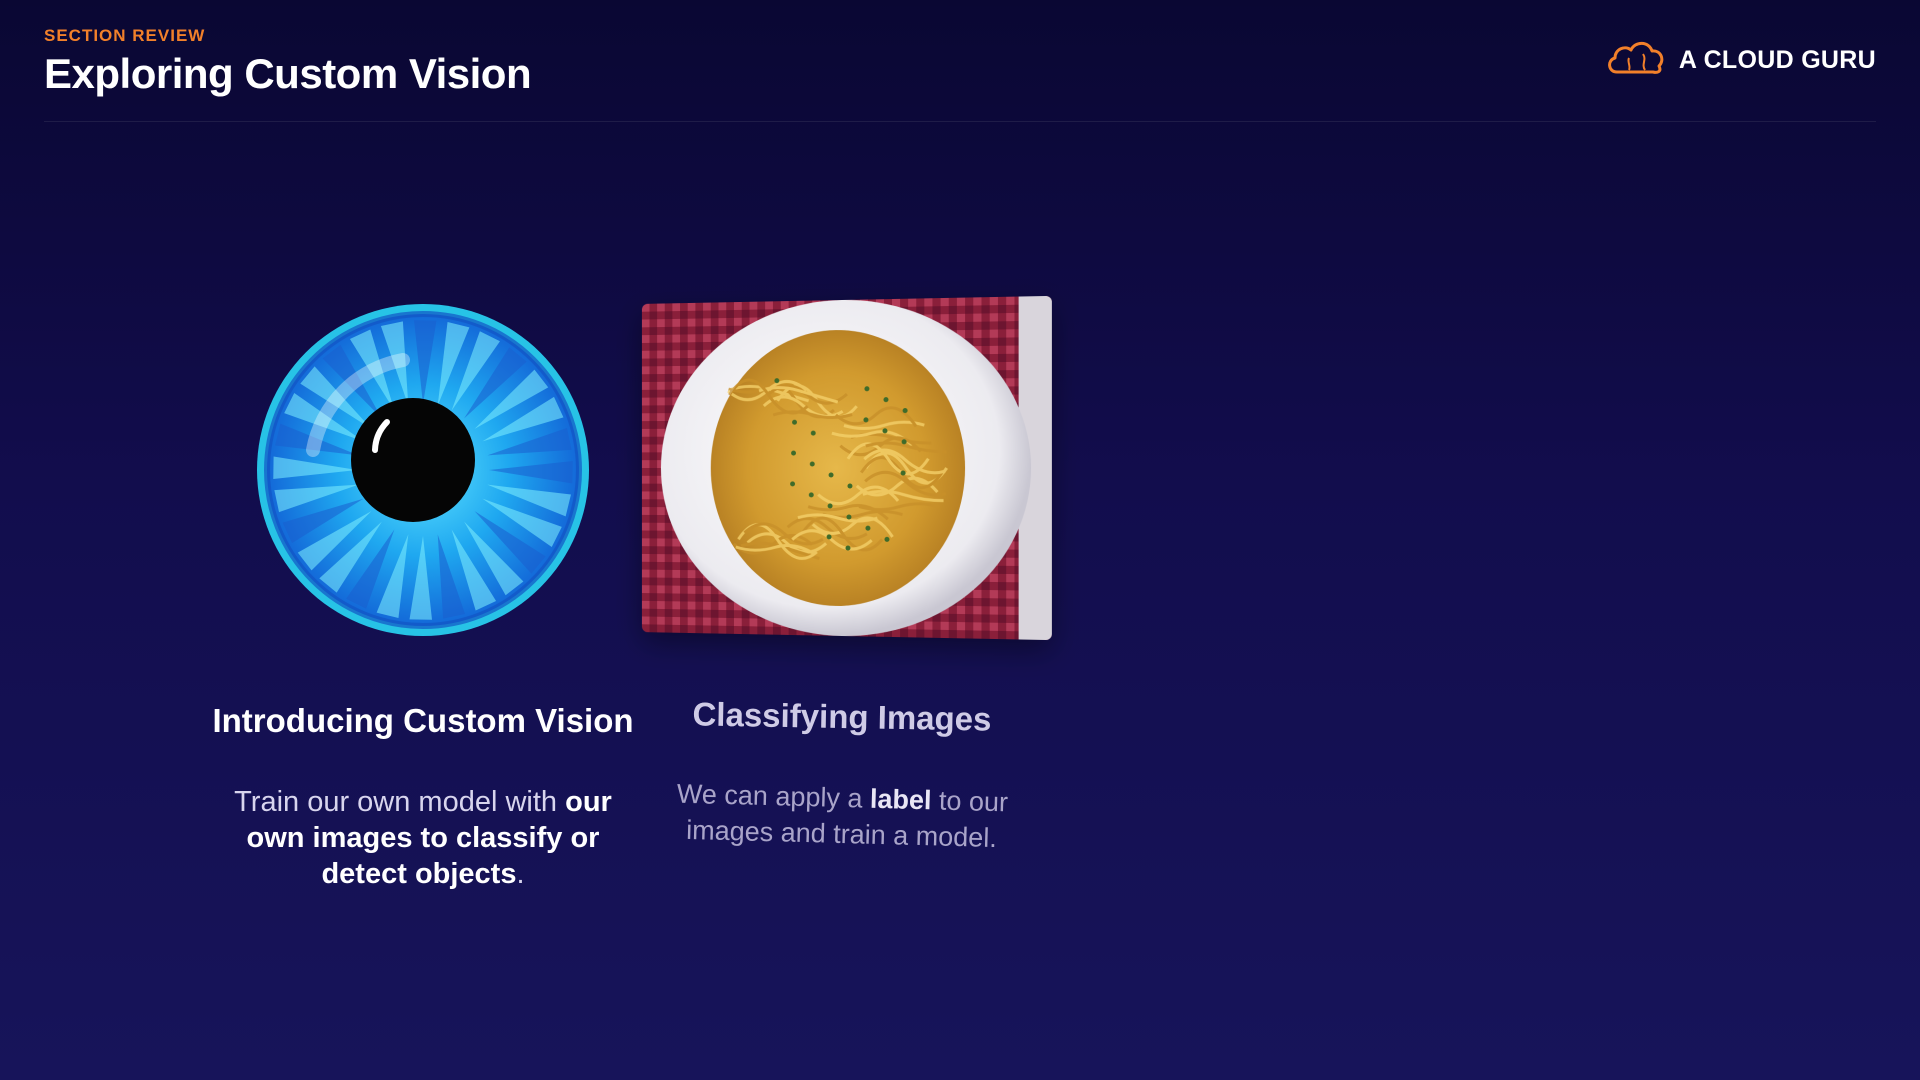 The height and width of the screenshot is (1080, 1920). I want to click on card-heading: Classifying Images, so click(842, 716).